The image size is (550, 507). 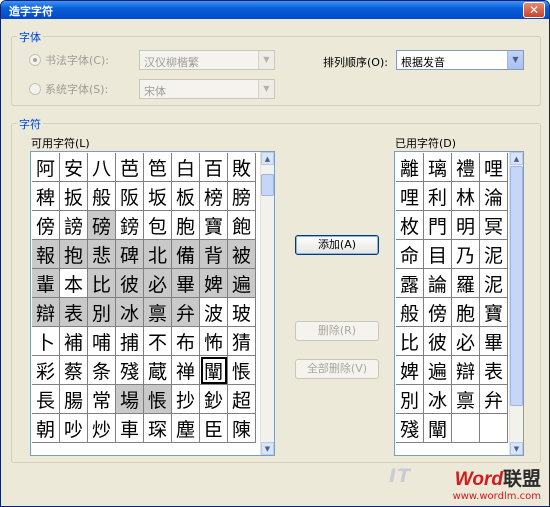 What do you see at coordinates (46, 341) in the screenshot?
I see `available-char-cell: 卜` at bounding box center [46, 341].